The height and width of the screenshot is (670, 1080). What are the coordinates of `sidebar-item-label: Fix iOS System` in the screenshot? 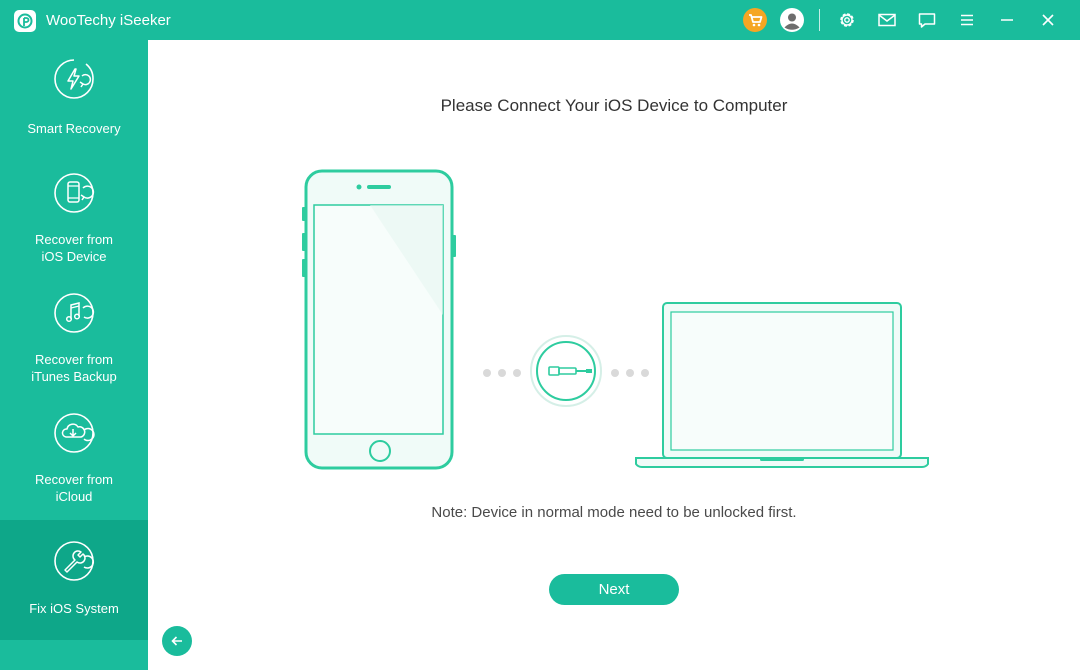 It's located at (74, 608).